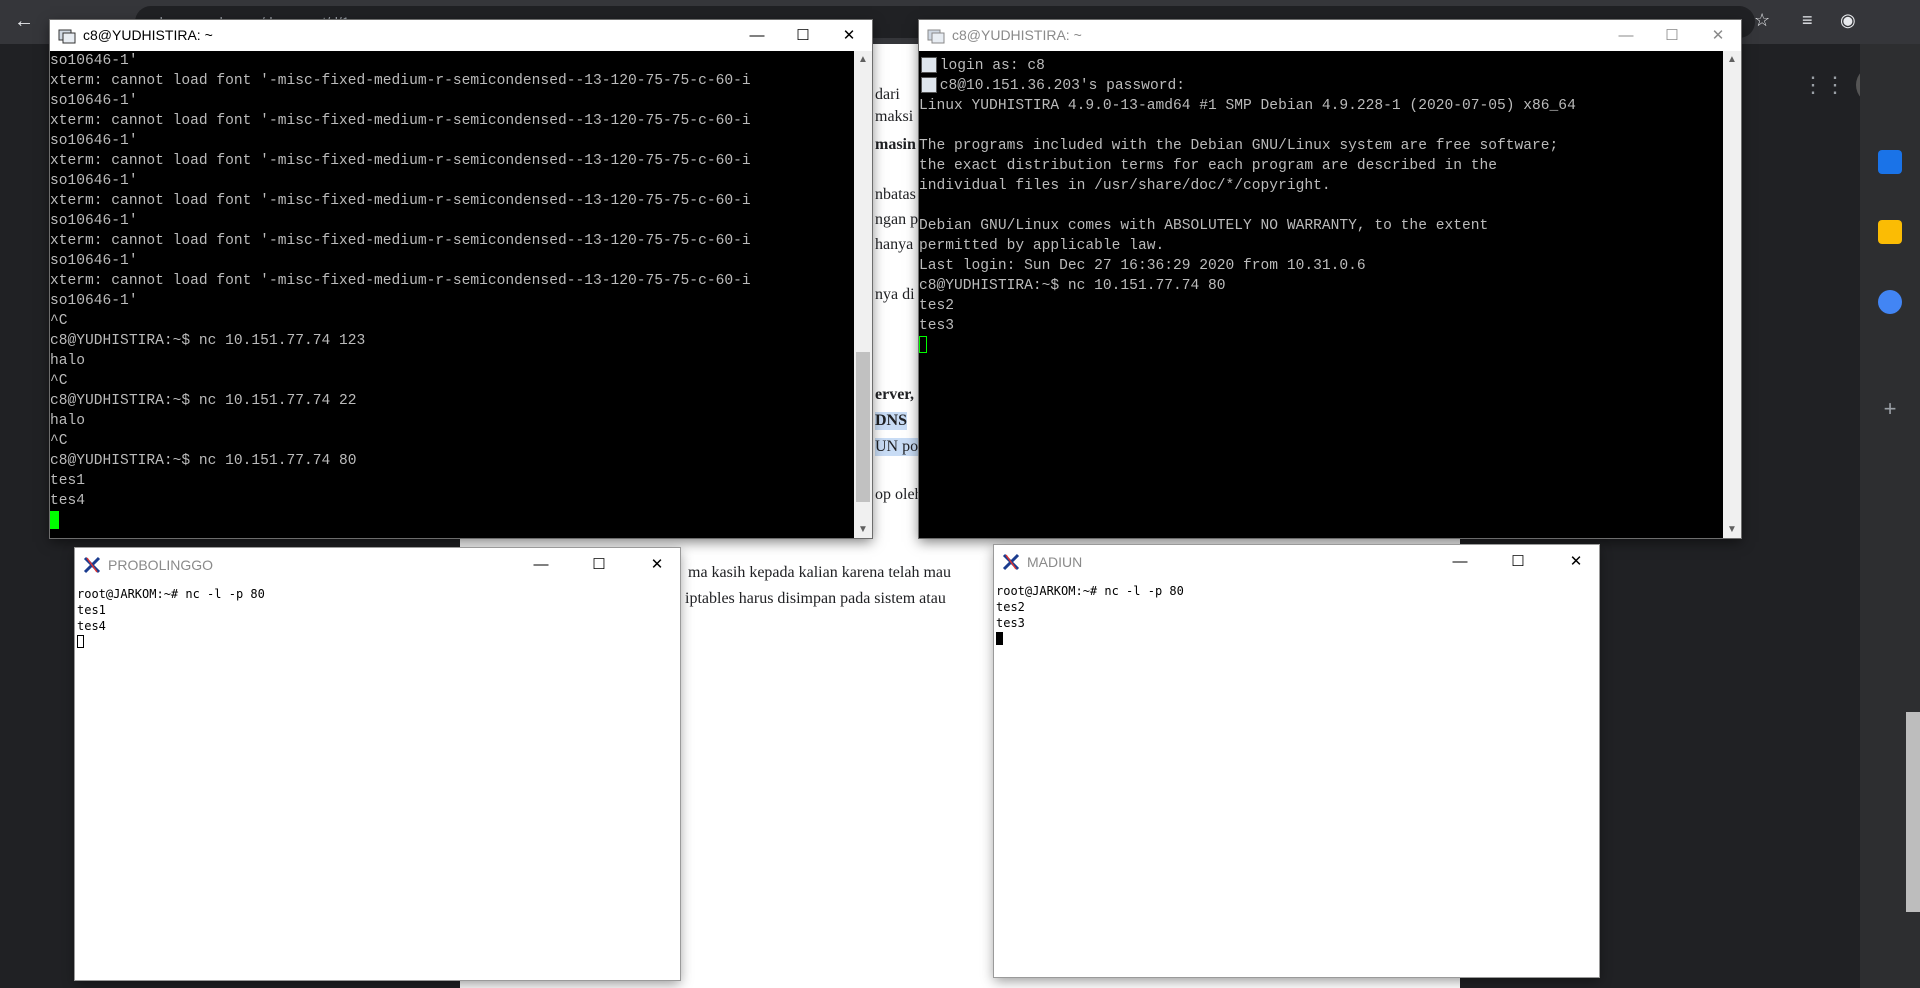 The height and width of the screenshot is (988, 1920). What do you see at coordinates (92, 565) in the screenshot?
I see `x-icon` at bounding box center [92, 565].